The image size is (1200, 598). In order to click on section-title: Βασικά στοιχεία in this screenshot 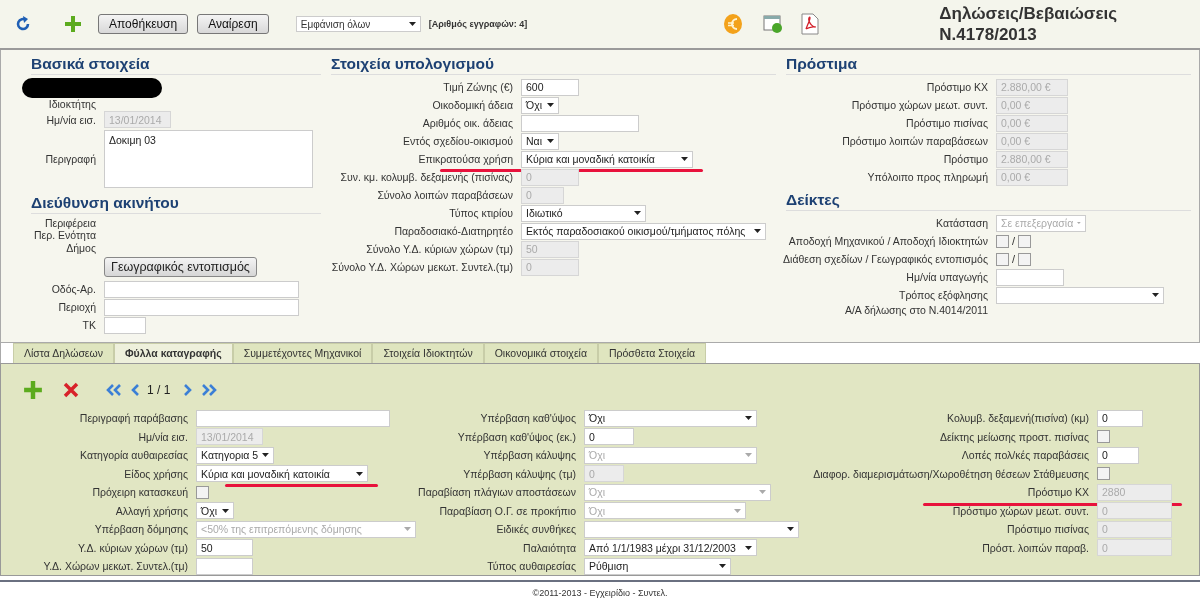, I will do `click(176, 65)`.